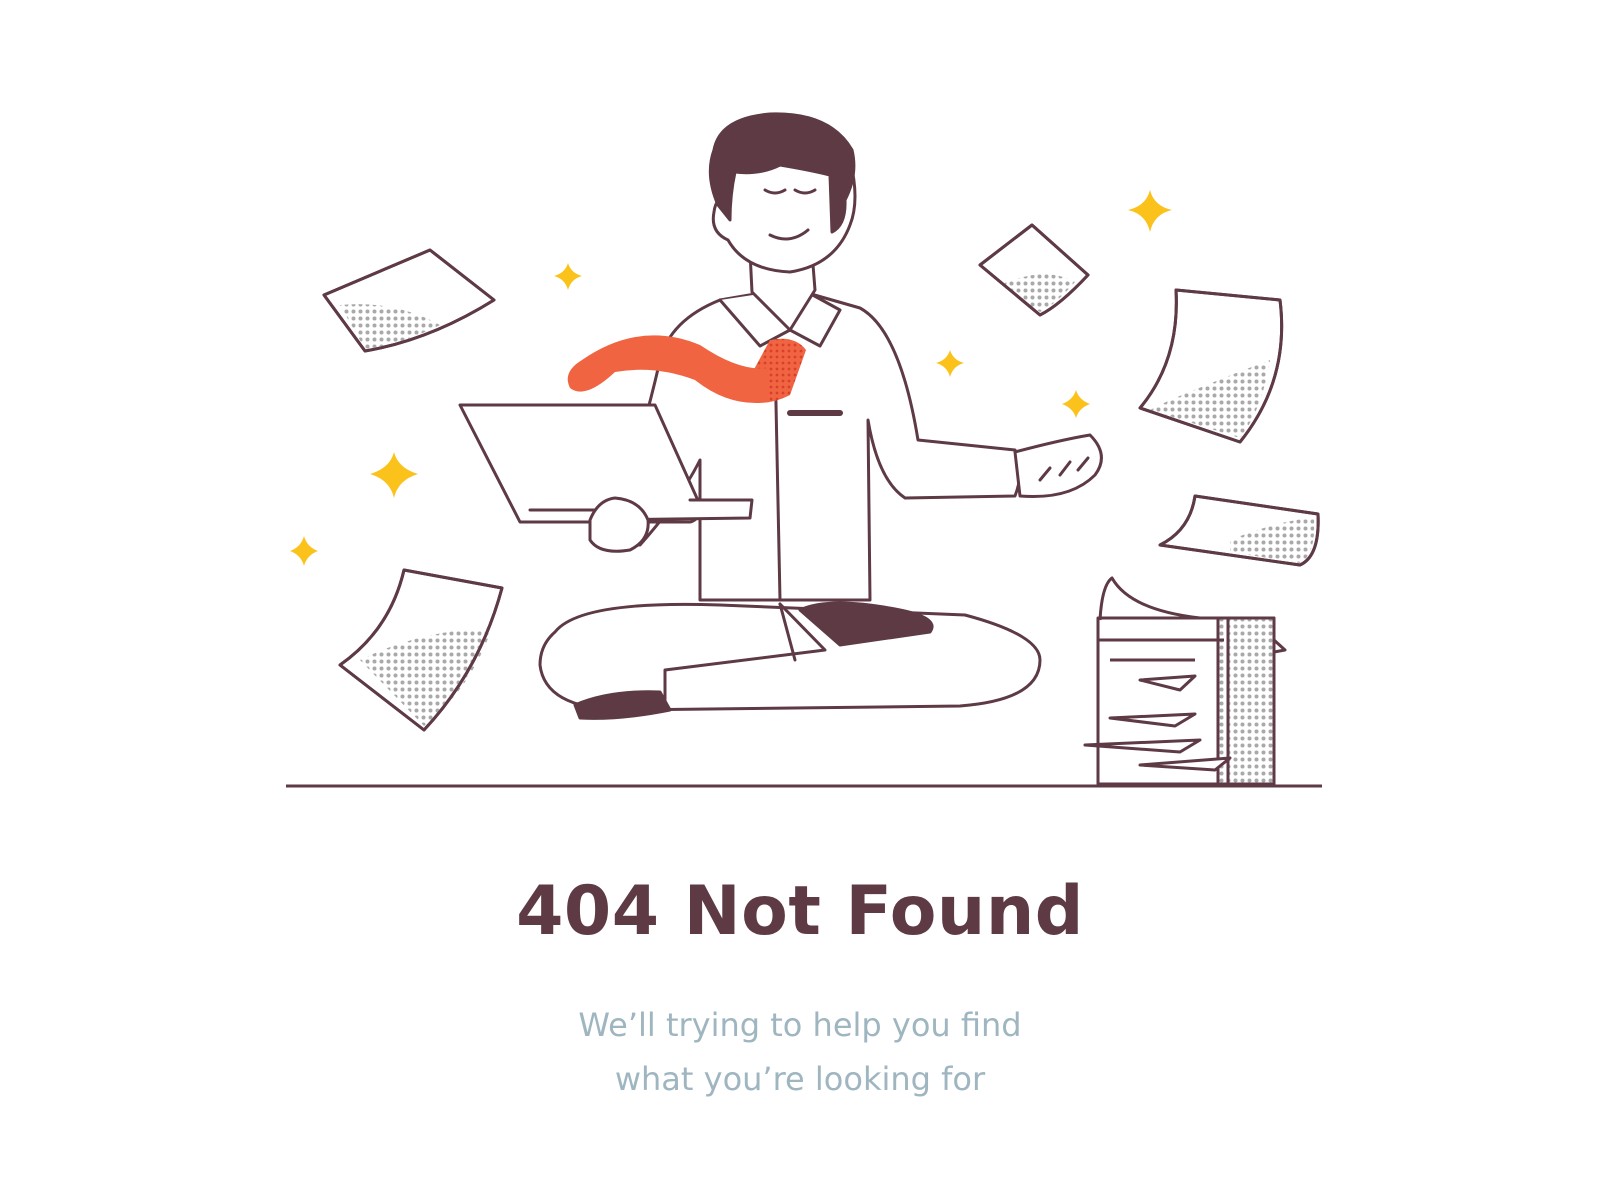 Image resolution: width=1600 pixels, height=1200 pixels. Describe the element at coordinates (1185, 681) in the screenshot. I see `paper-stack-icon` at that location.